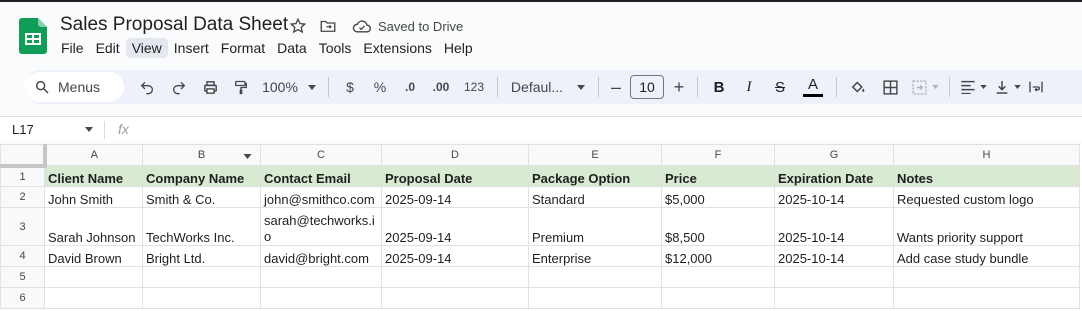 This screenshot has height=311, width=1082. Describe the element at coordinates (335, 48) in the screenshot. I see `menu-tools: Tools` at that location.